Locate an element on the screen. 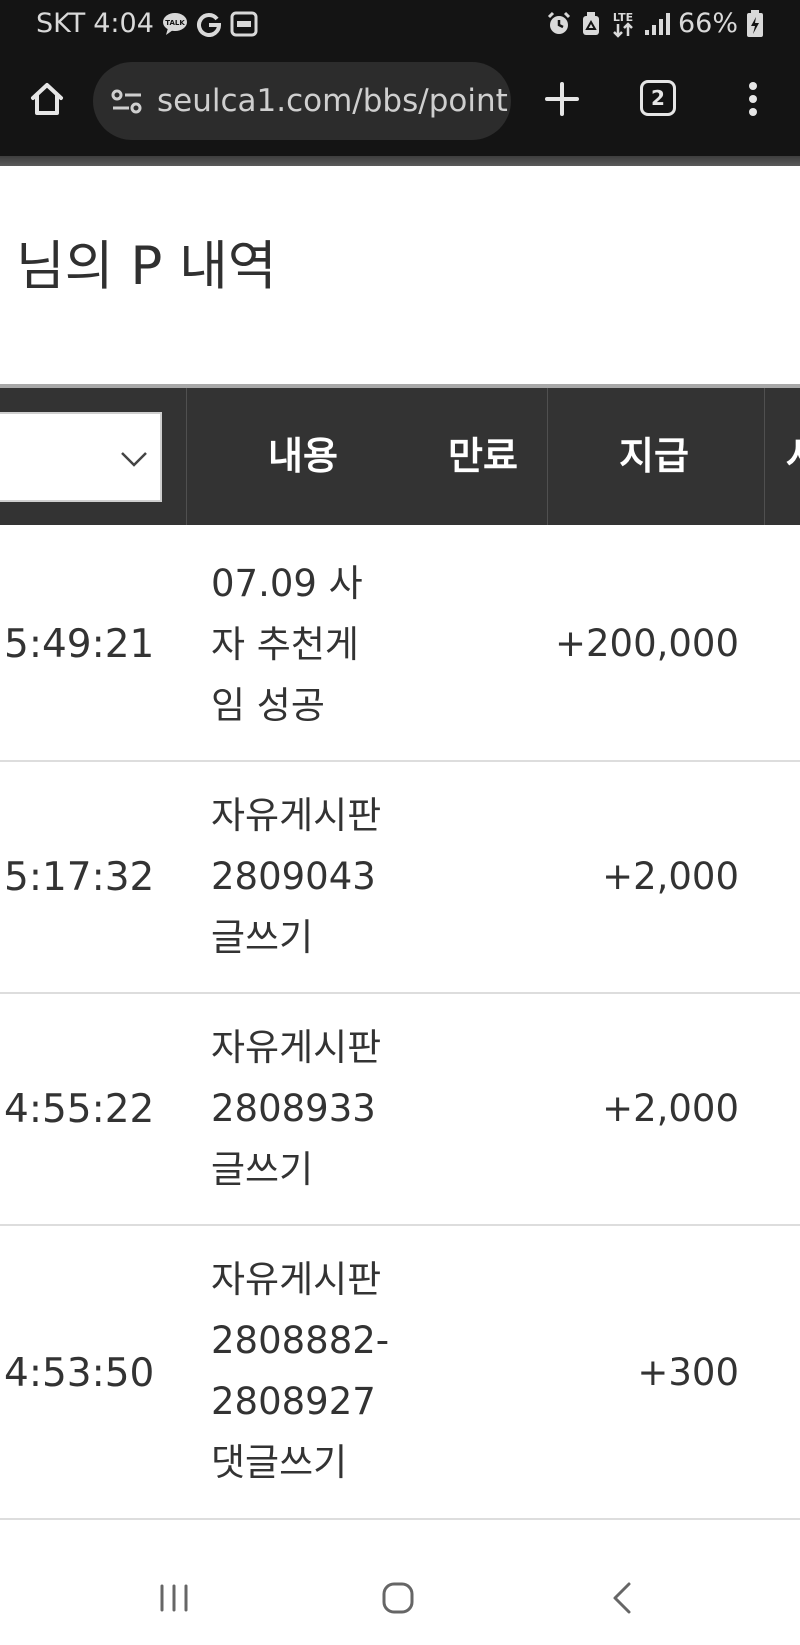 The image size is (800, 1645). status-left: SKT 4:04 TALK is located at coordinates (147, 23).